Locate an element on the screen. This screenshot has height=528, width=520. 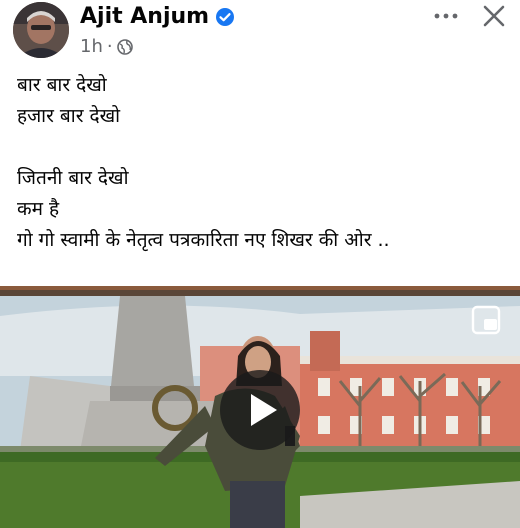
avatar is located at coordinates (41, 30).